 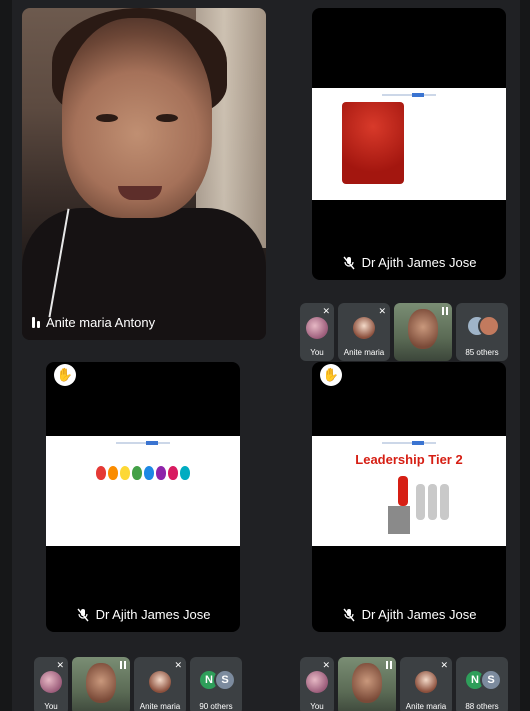 I want to click on others-tile: N S 88 others, so click(x=482, y=684).